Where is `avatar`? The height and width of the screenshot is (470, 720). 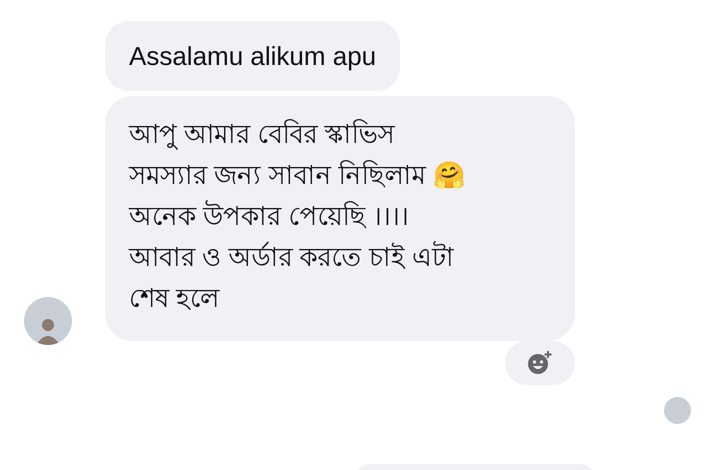 avatar is located at coordinates (48, 321).